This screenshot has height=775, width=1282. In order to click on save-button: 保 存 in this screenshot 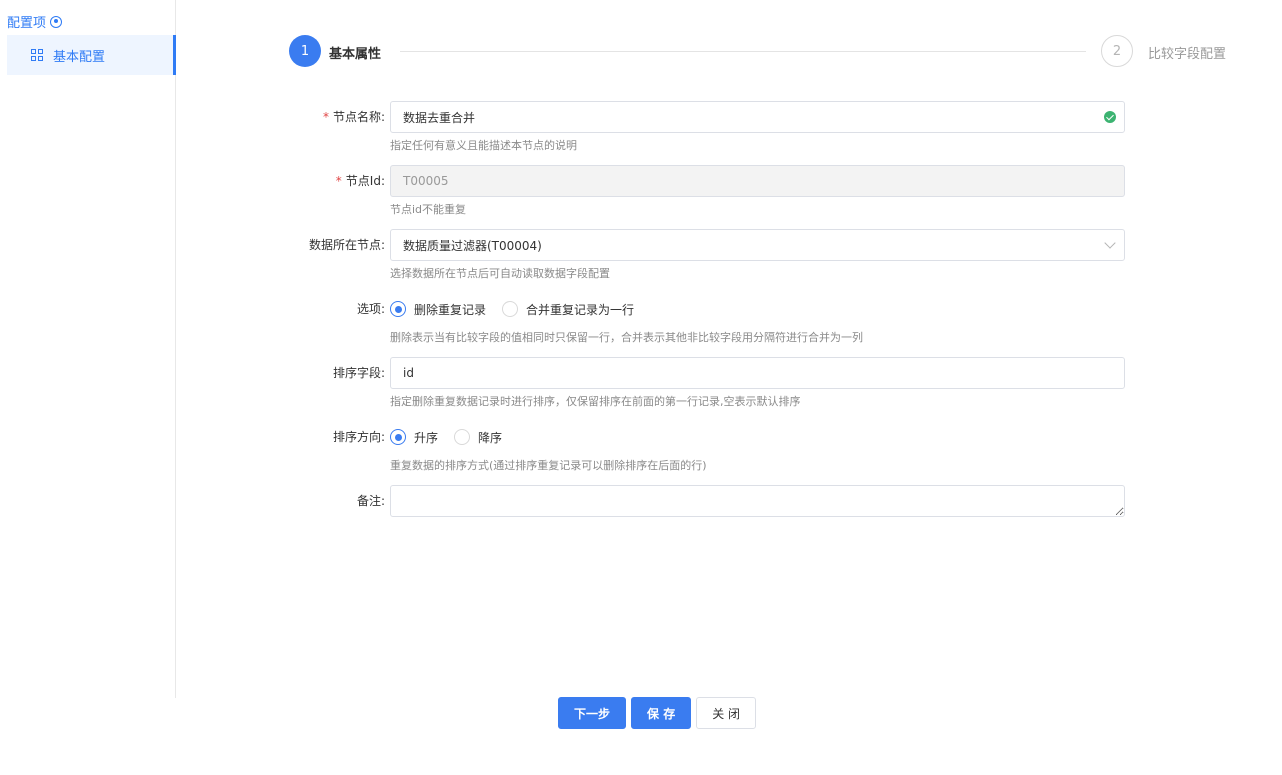, I will do `click(661, 713)`.